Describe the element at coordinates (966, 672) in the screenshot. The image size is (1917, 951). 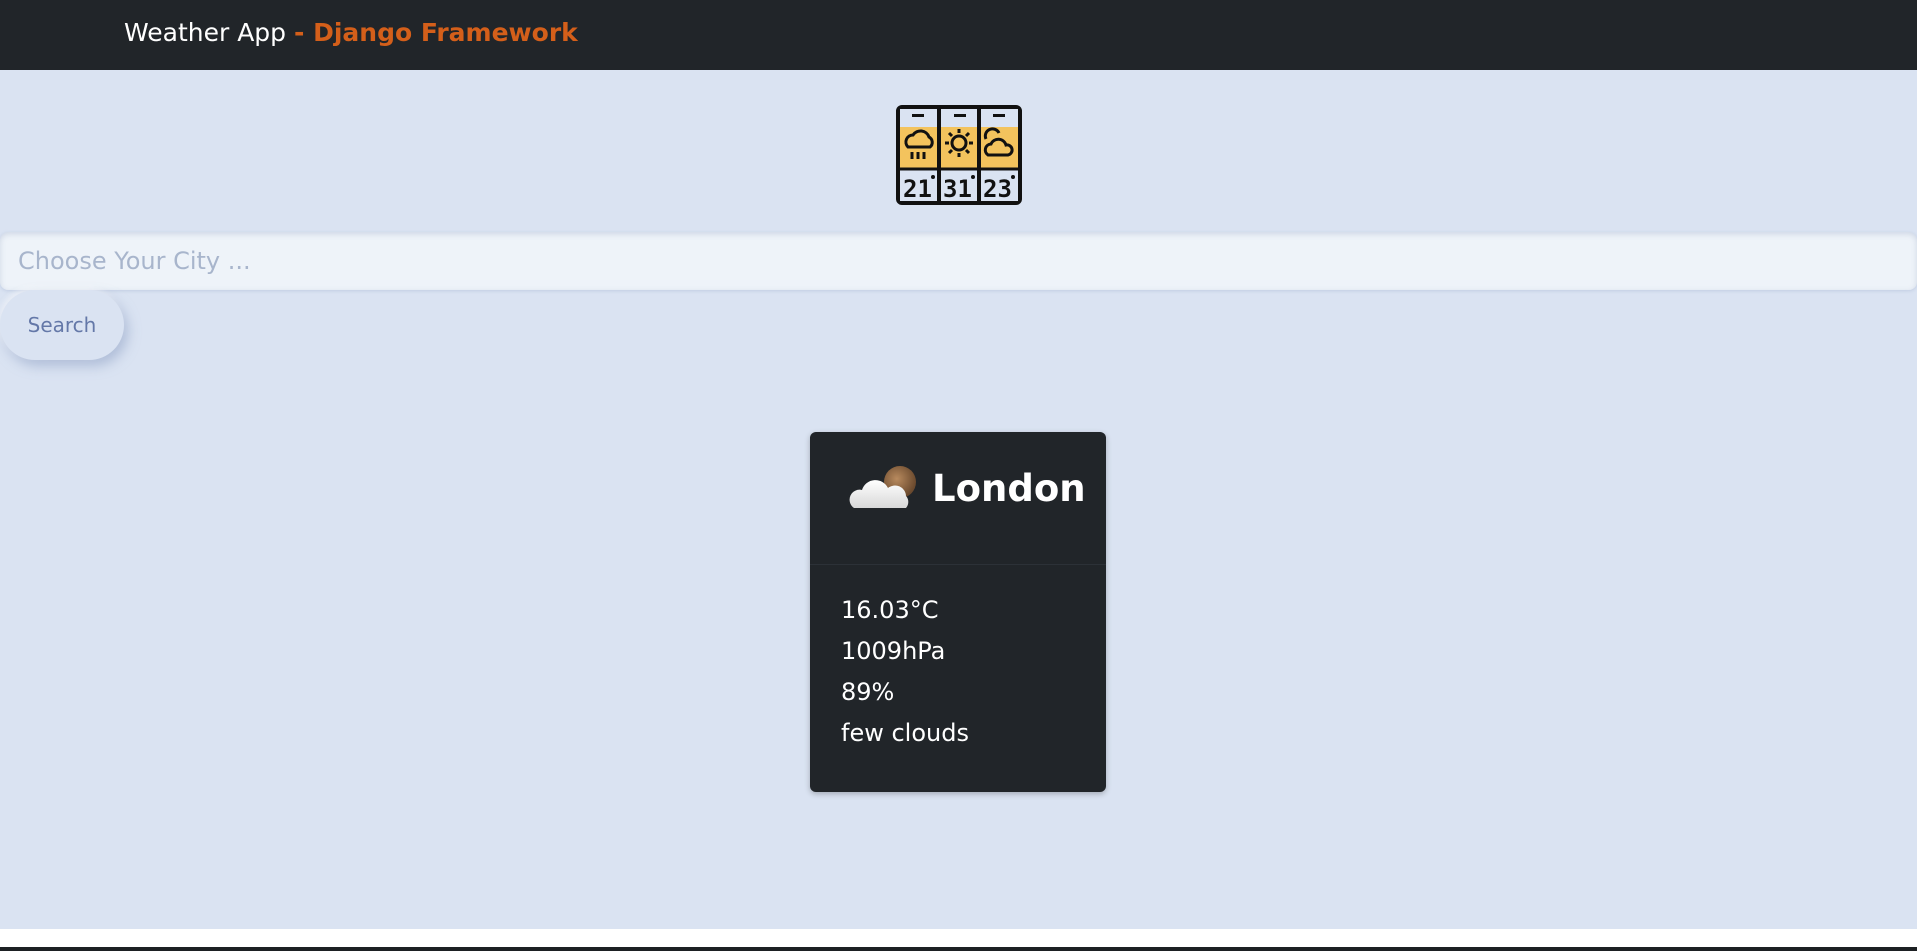
I see `weather-card-body: 16.03°C 1009hPa 89% few clouds` at that location.